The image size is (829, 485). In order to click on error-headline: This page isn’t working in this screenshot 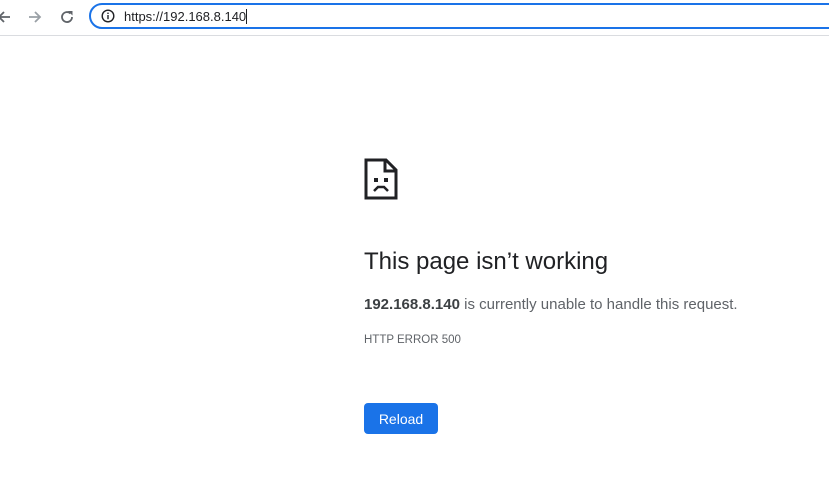, I will do `click(486, 261)`.